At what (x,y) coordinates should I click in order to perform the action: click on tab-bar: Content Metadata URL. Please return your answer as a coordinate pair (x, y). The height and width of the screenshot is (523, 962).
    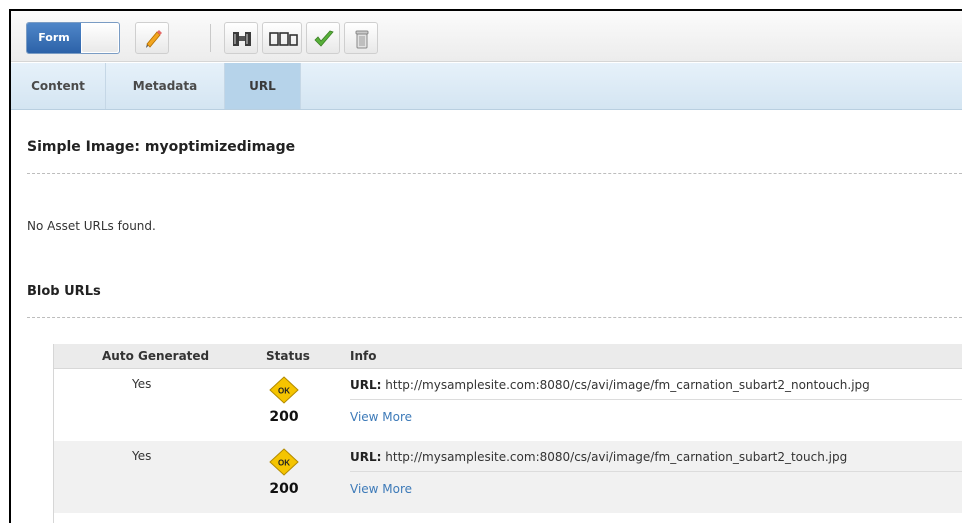
    Looking at the image, I should click on (486, 86).